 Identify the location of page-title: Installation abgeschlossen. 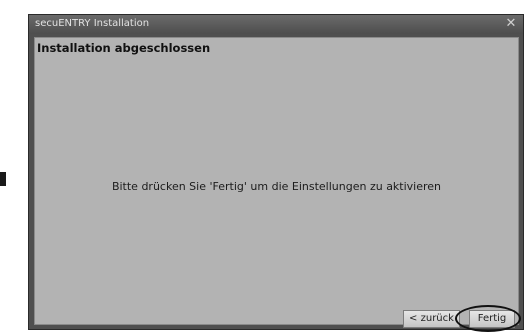
(124, 48).